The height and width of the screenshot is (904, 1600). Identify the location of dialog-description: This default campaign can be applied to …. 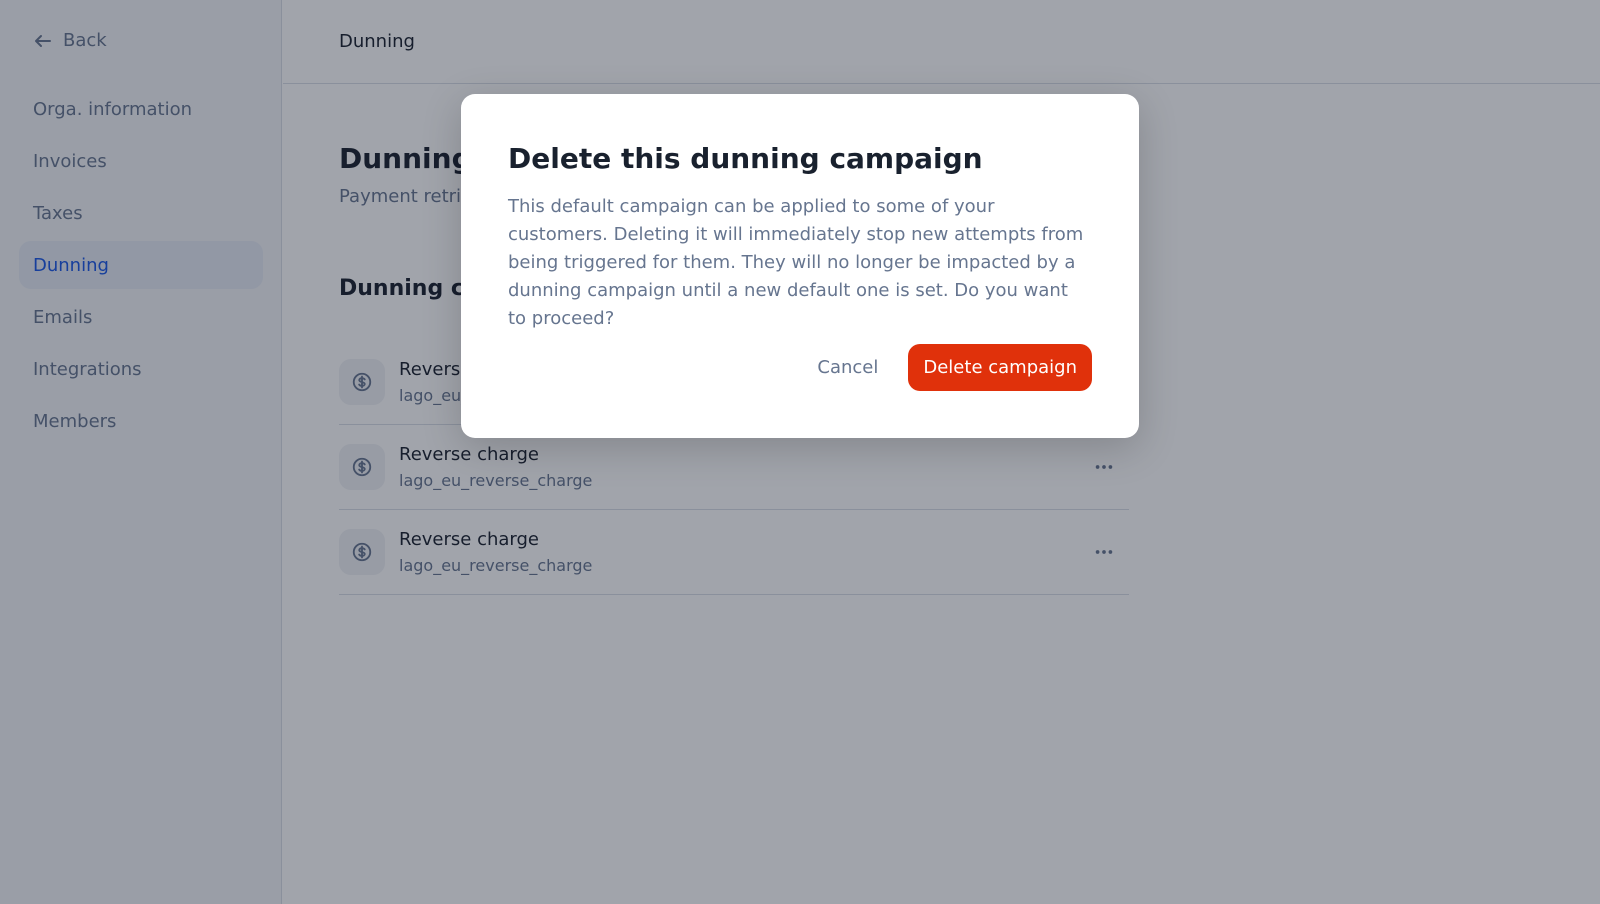
(796, 262).